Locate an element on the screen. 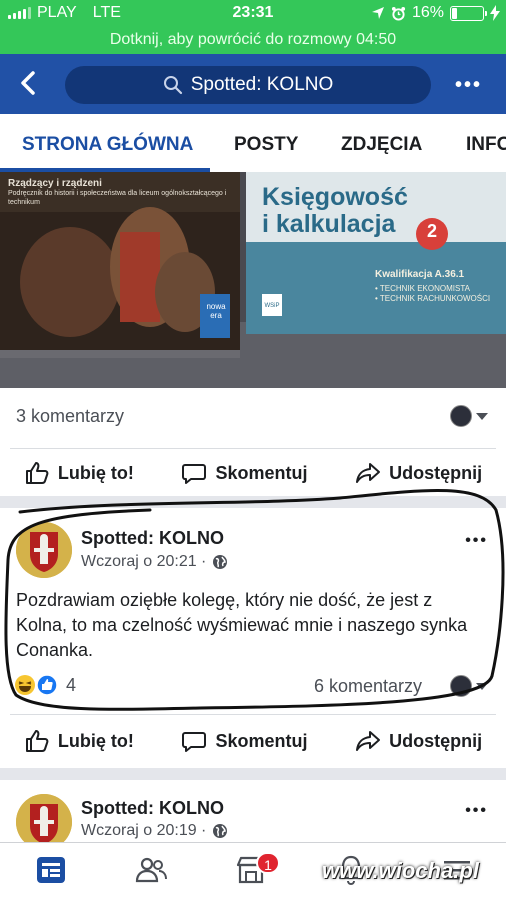 This screenshot has height=900, width=506. return-to-call-banner: Dotknij, aby powrócić do rozmowy 04:50 is located at coordinates (253, 41).